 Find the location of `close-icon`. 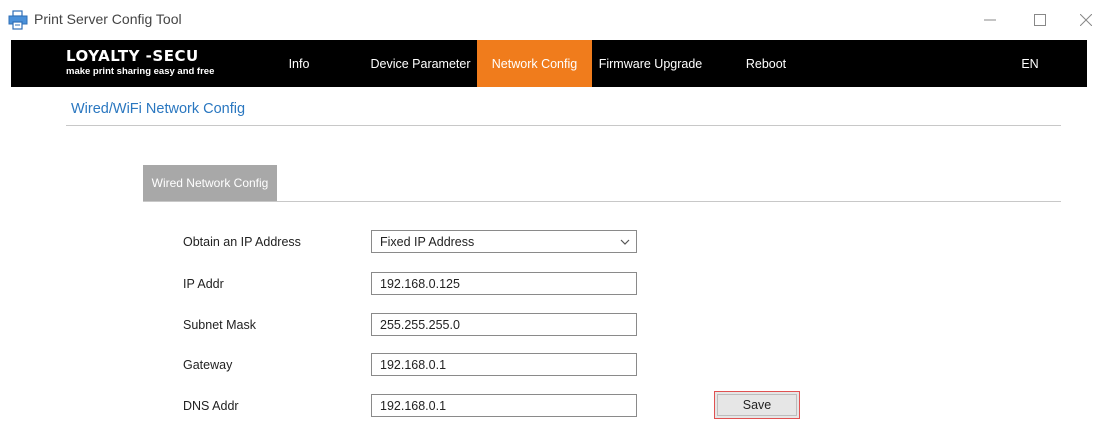

close-icon is located at coordinates (1086, 20).